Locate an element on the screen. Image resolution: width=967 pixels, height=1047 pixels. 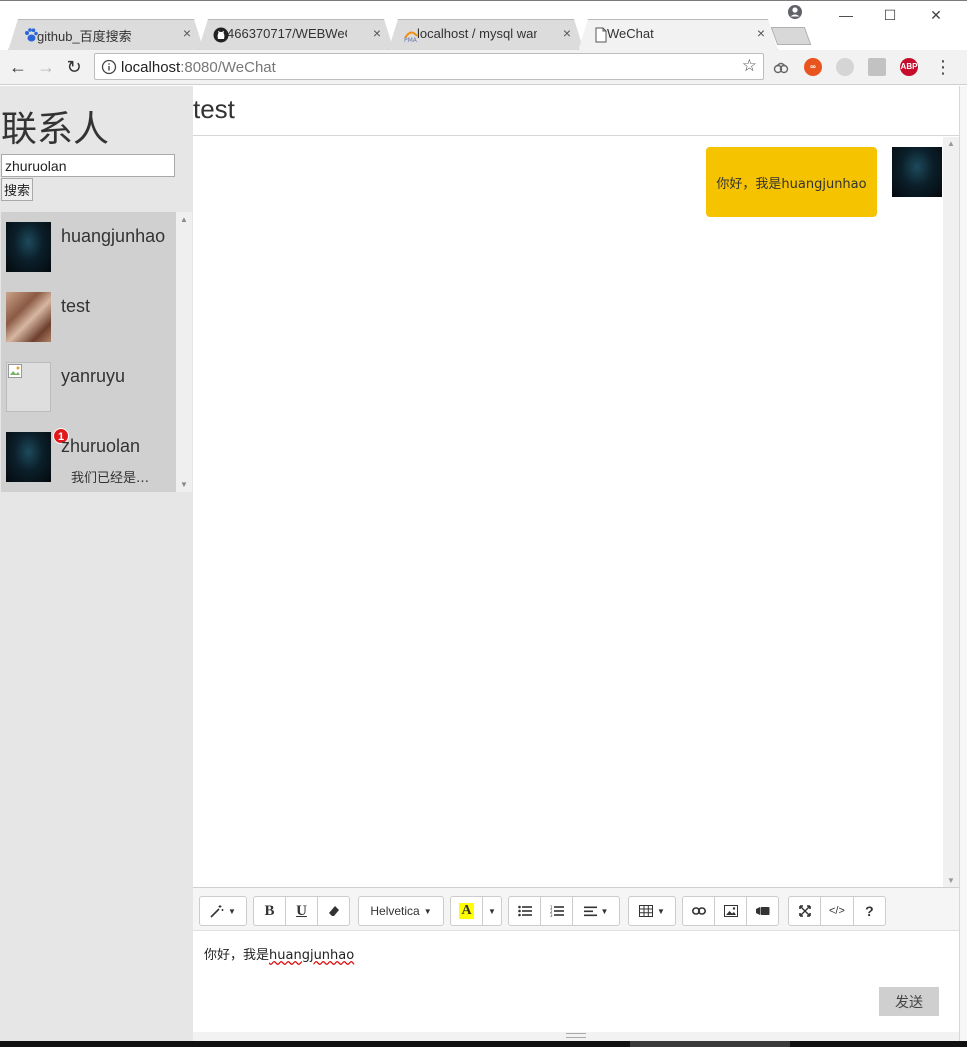
contact-name: yanruyu is located at coordinates (93, 376).